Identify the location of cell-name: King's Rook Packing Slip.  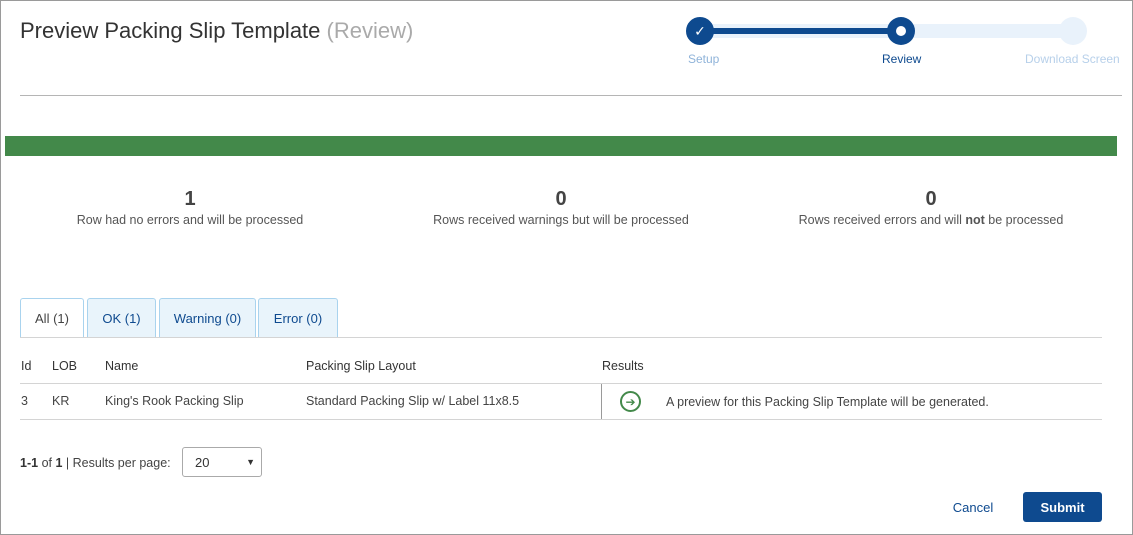
(174, 401).